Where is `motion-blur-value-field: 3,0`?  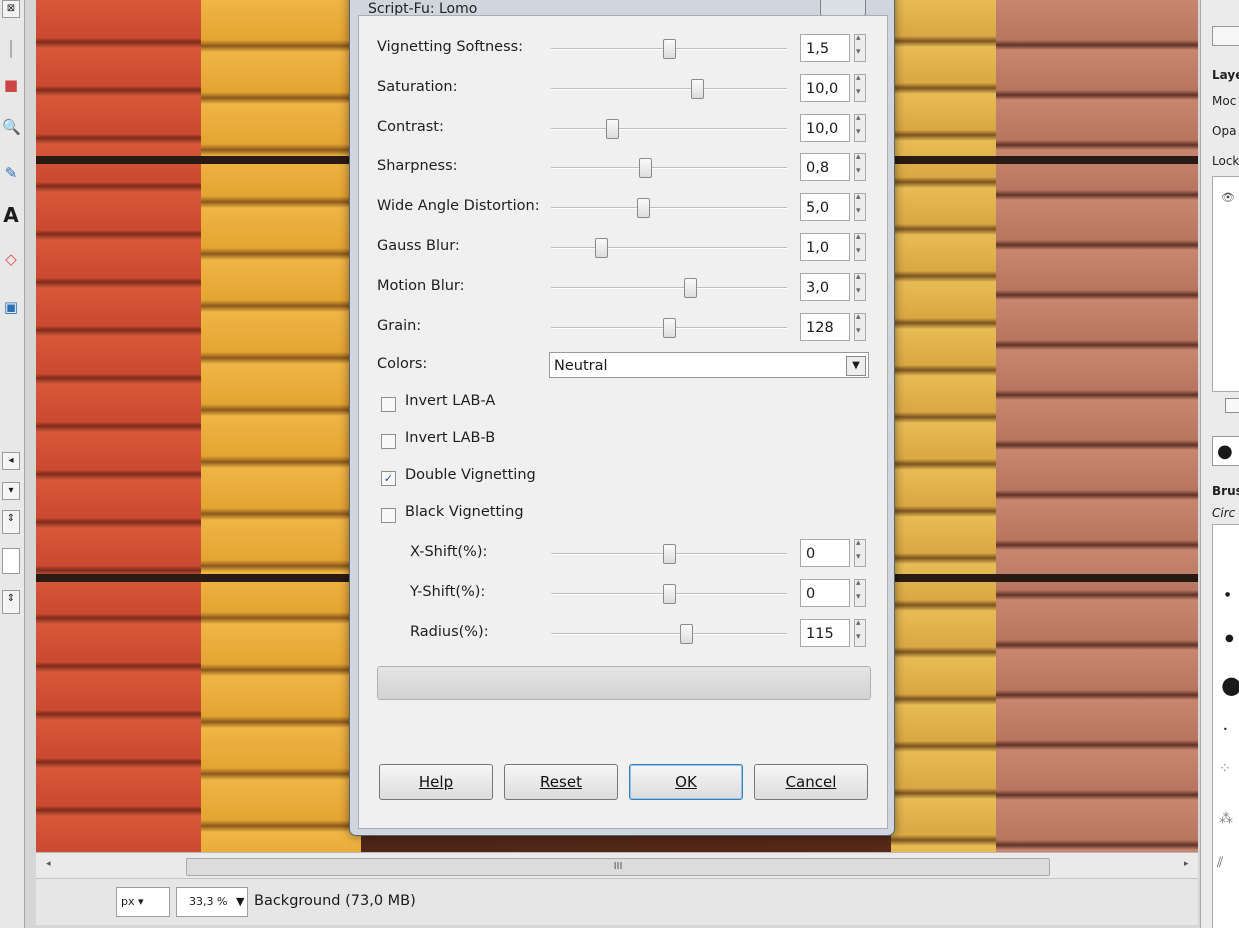
motion-blur-value-field: 3,0 is located at coordinates (825, 286).